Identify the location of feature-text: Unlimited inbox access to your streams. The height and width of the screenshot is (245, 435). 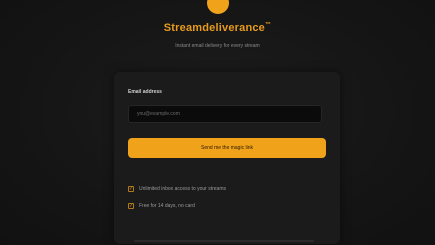
(182, 189).